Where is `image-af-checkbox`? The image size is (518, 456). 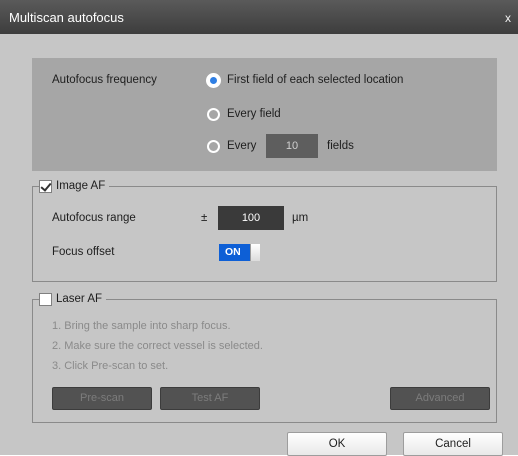
image-af-checkbox is located at coordinates (45, 186).